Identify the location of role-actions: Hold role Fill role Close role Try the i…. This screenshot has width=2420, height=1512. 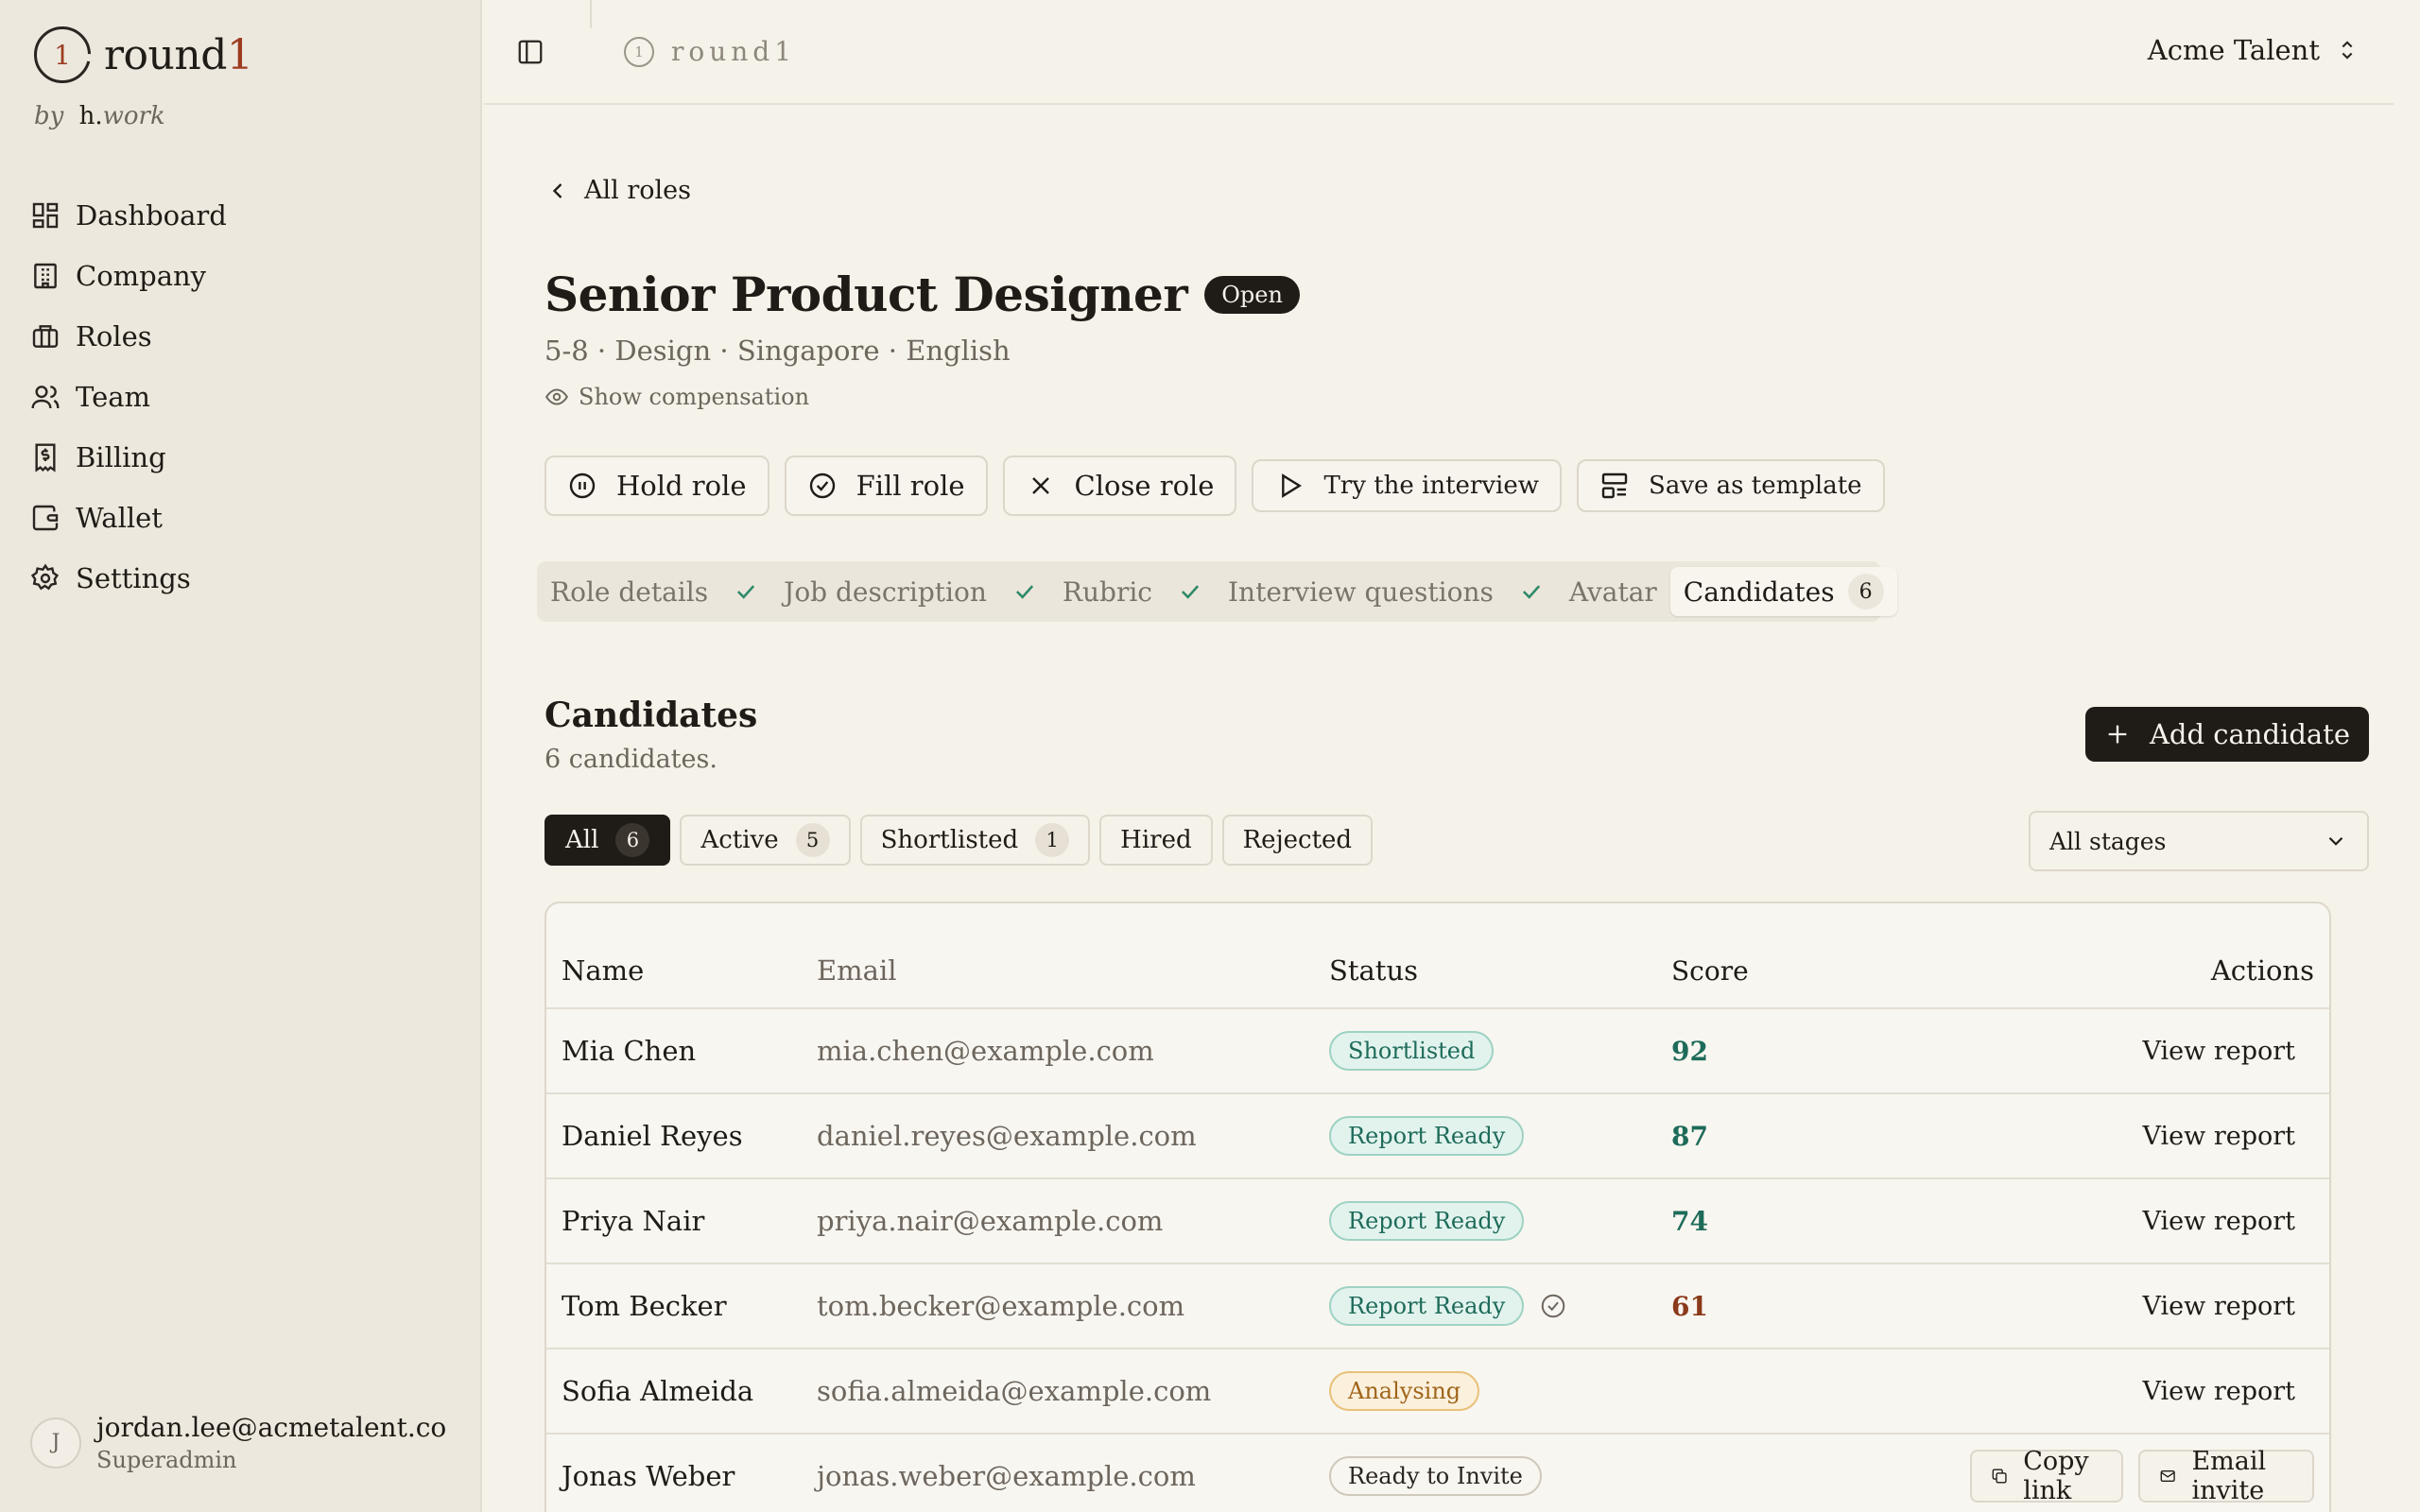
(1222, 485).